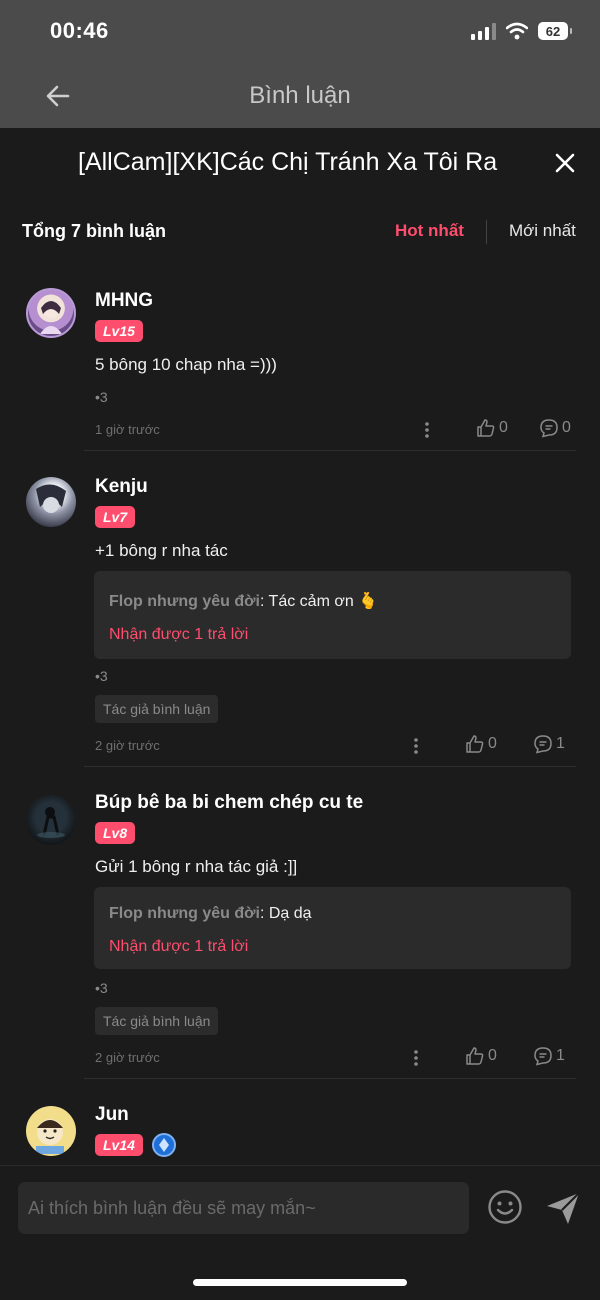  Describe the element at coordinates (285, 913) in the screenshot. I see `reply-content: : Dạ dạ` at that location.